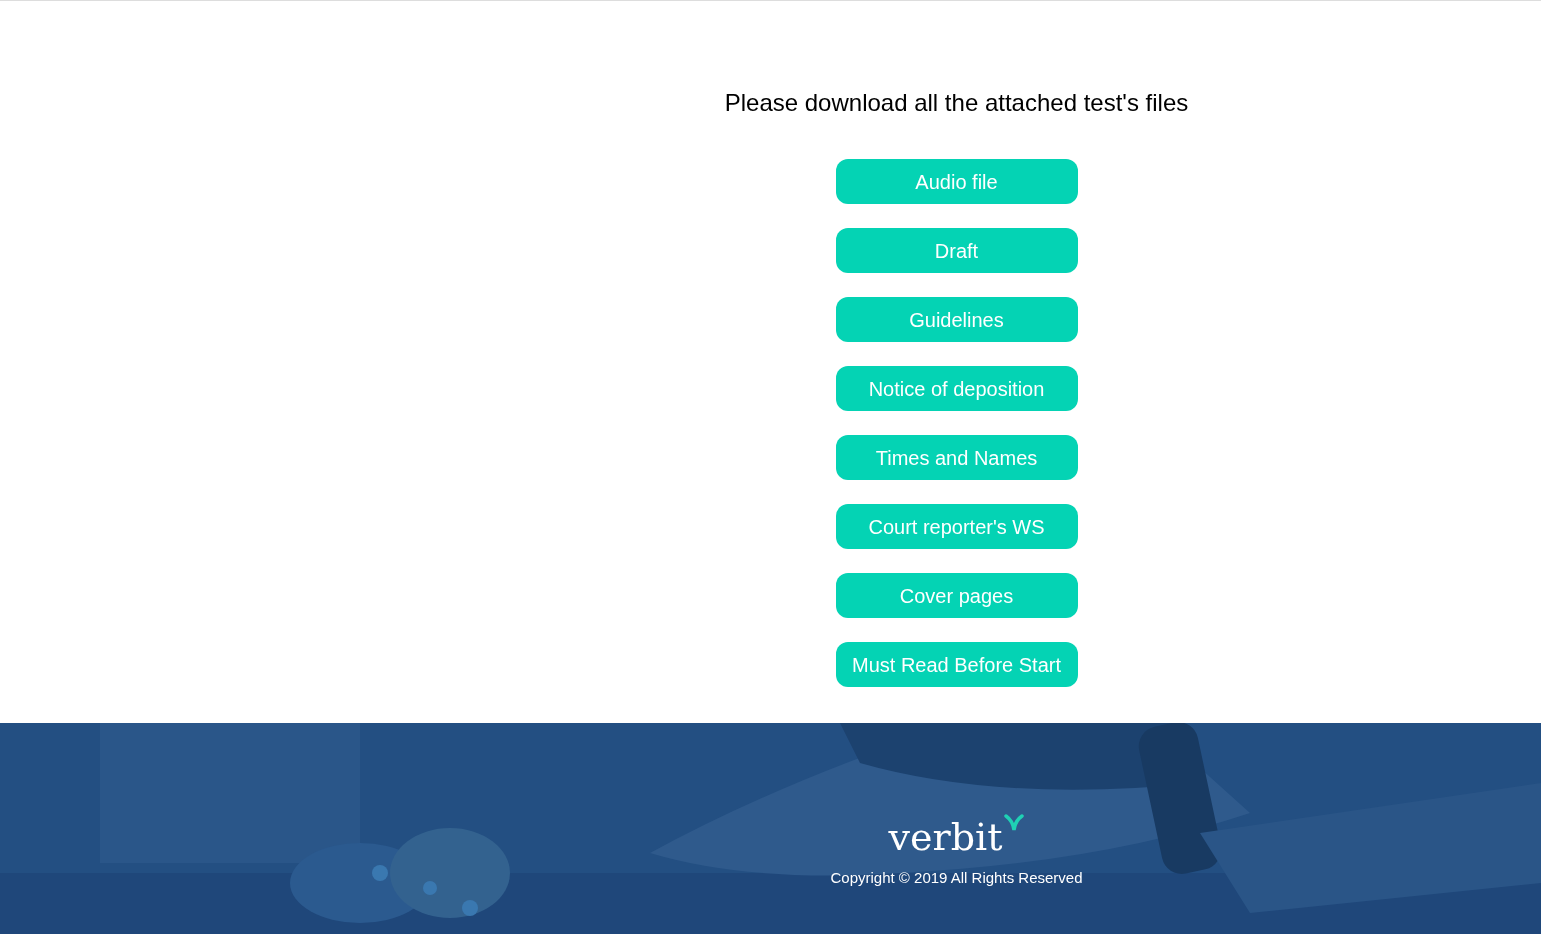  I want to click on page-heading: Please download all the attached test's files, so click(956, 103).